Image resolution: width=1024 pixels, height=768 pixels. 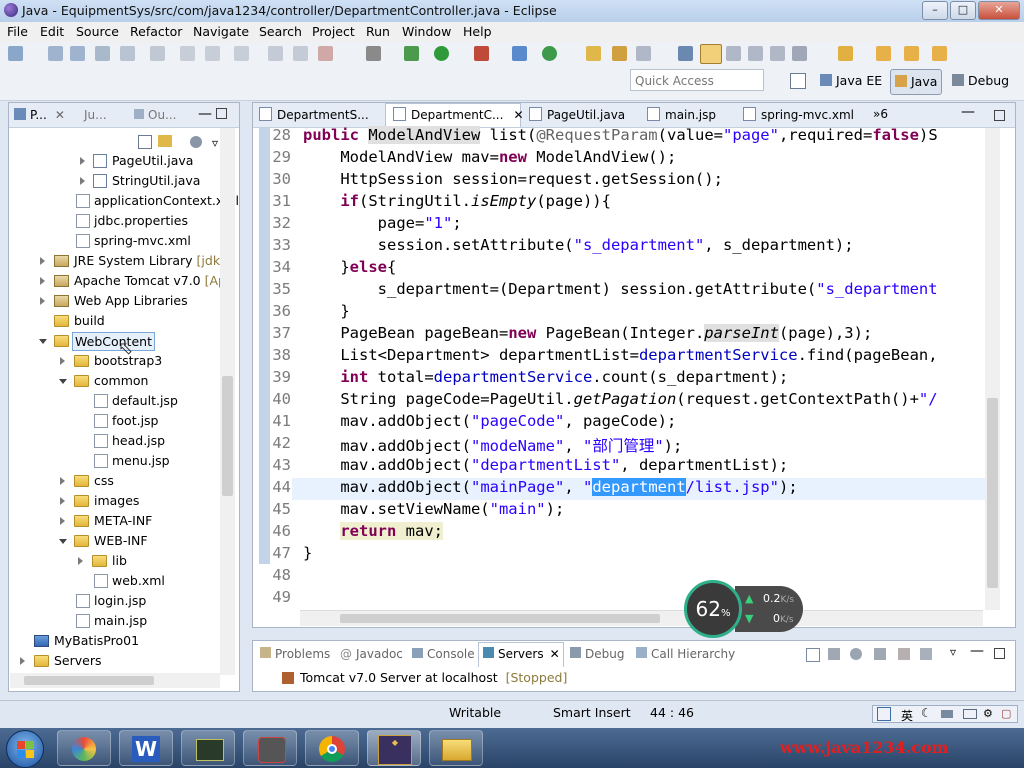 I want to click on external-tools-icon, so click(x=481, y=53).